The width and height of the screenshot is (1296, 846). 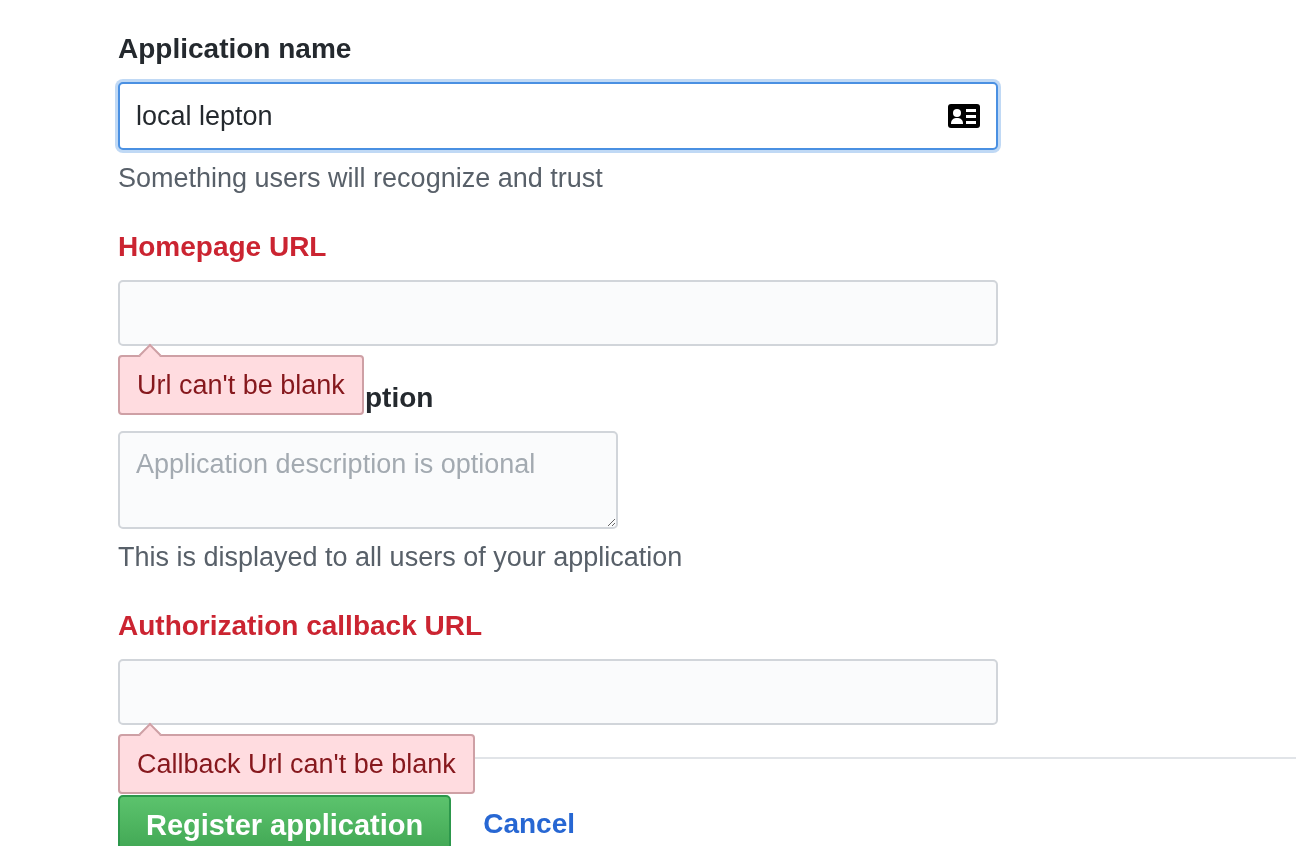 What do you see at coordinates (401, 557) in the screenshot?
I see `field-hint: This is displayed to all users of your application` at bounding box center [401, 557].